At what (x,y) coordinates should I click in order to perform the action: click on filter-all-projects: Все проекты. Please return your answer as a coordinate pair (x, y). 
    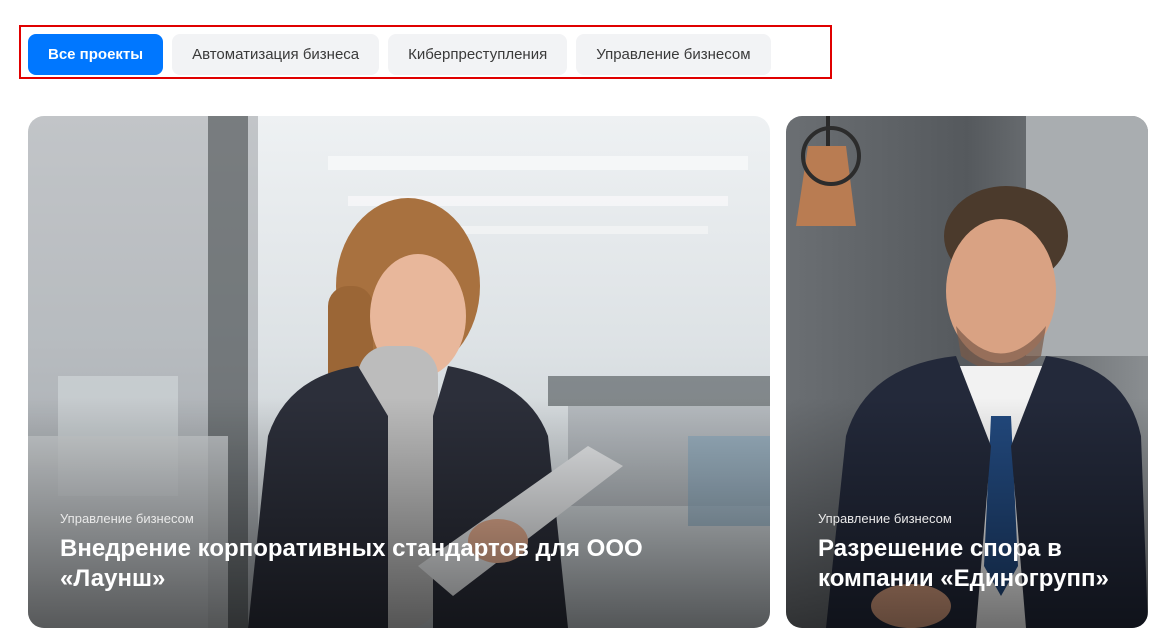
    Looking at the image, I should click on (96, 54).